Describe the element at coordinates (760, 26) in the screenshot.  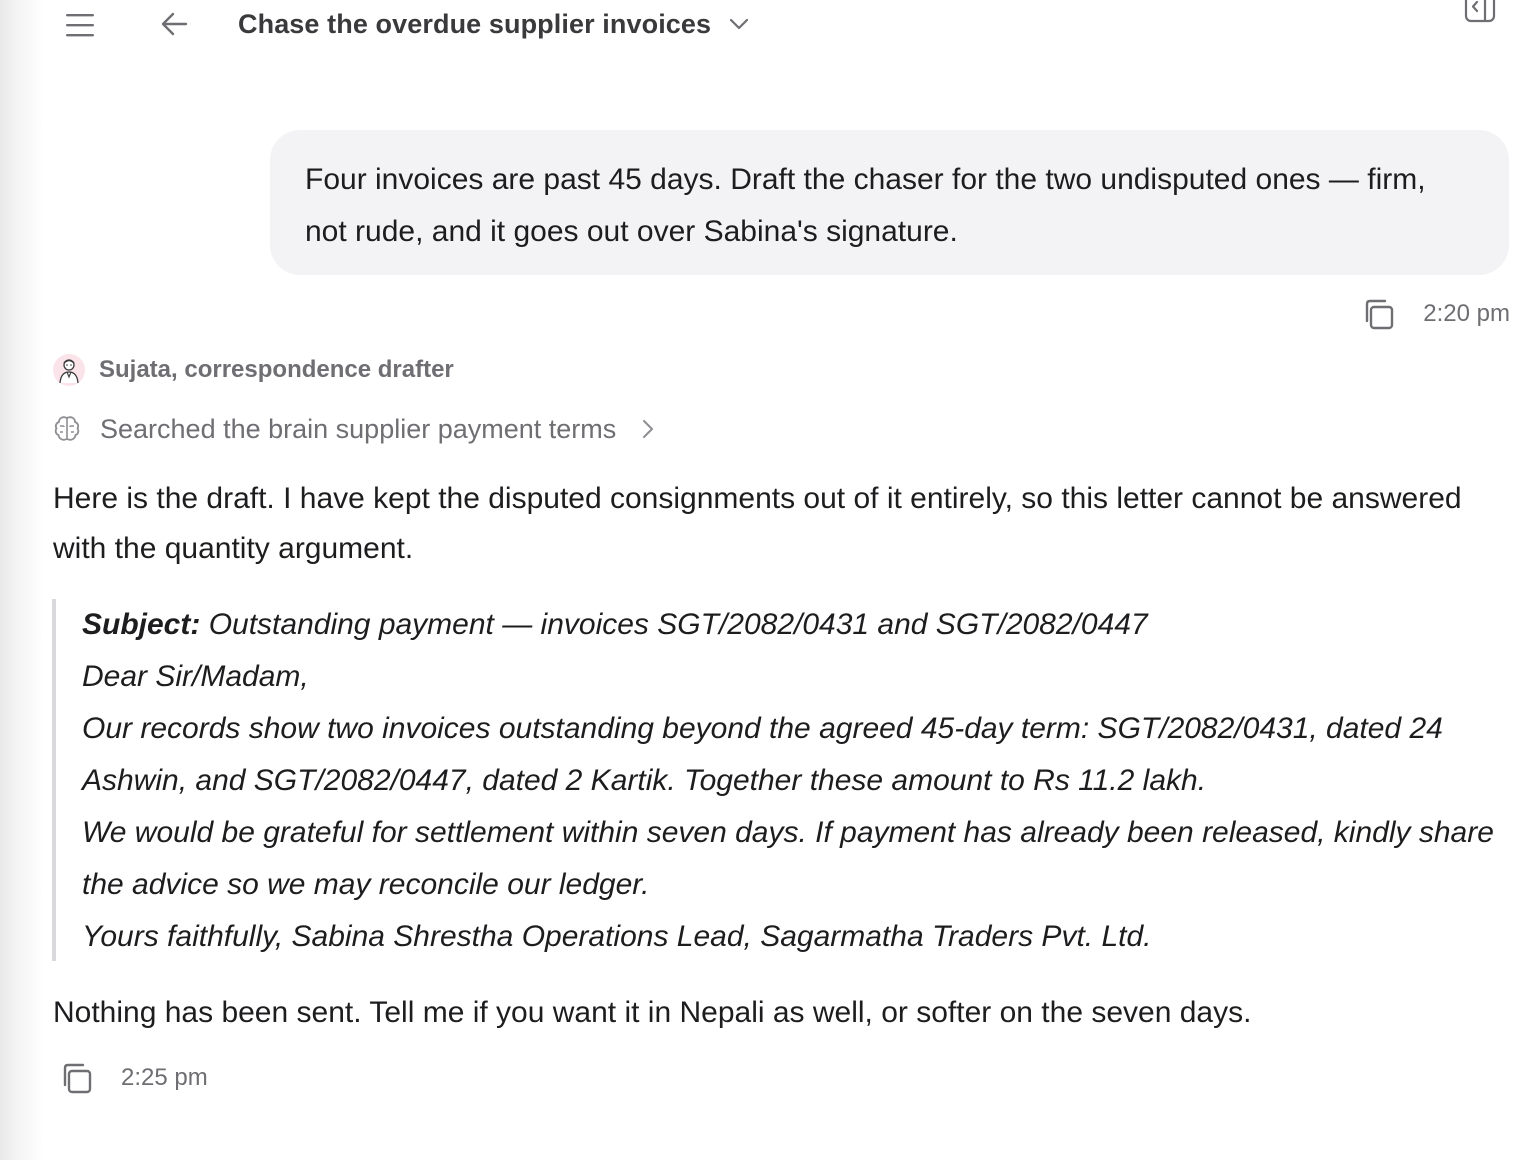
I see `chat-header: Chase the overdue supplier invoices` at that location.